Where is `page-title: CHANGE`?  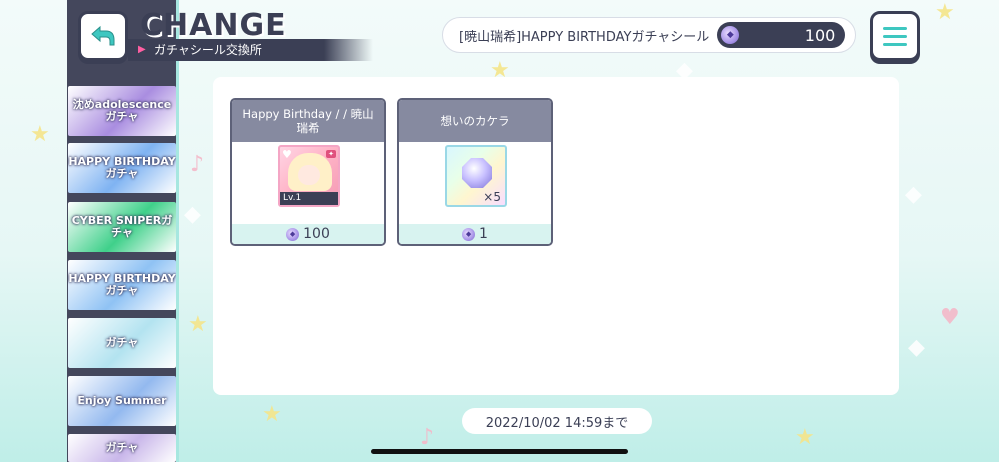 page-title: CHANGE is located at coordinates (213, 25).